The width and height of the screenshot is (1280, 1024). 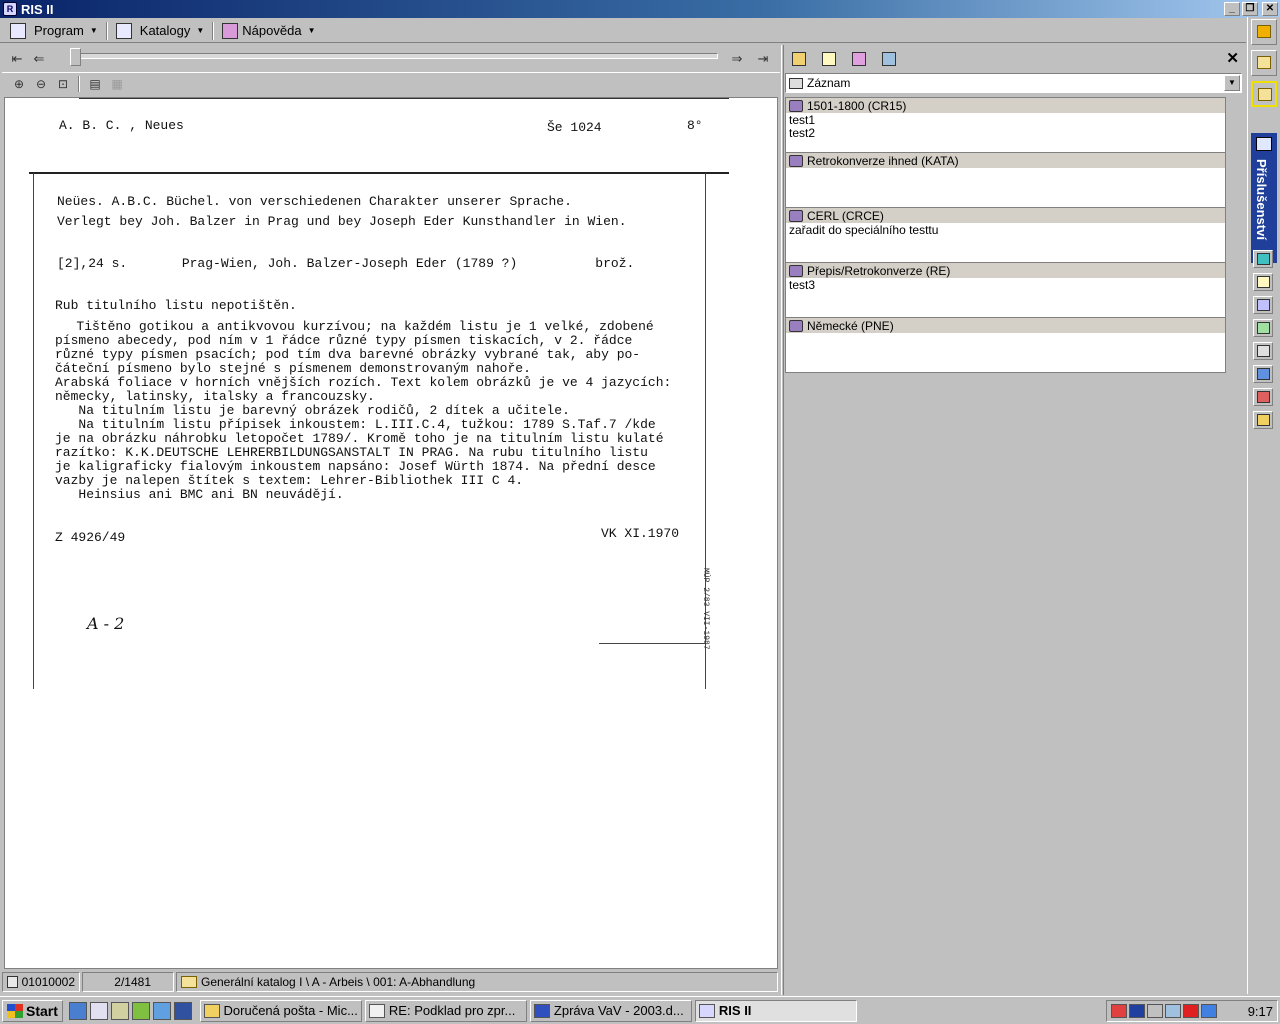 I want to click on accessories-icon, so click(x=1264, y=144).